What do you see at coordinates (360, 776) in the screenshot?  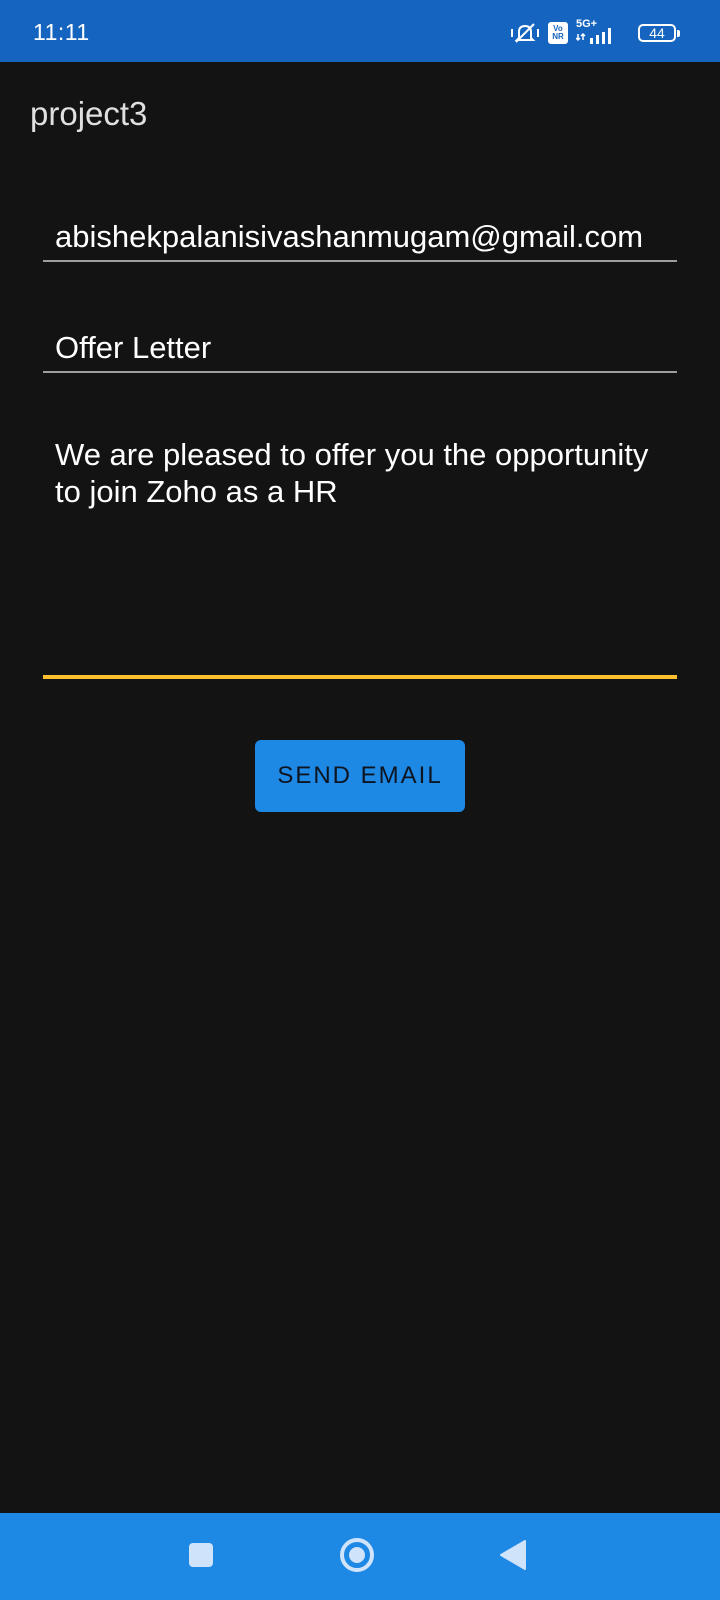 I see `send-email-button: SEND EMAIL` at bounding box center [360, 776].